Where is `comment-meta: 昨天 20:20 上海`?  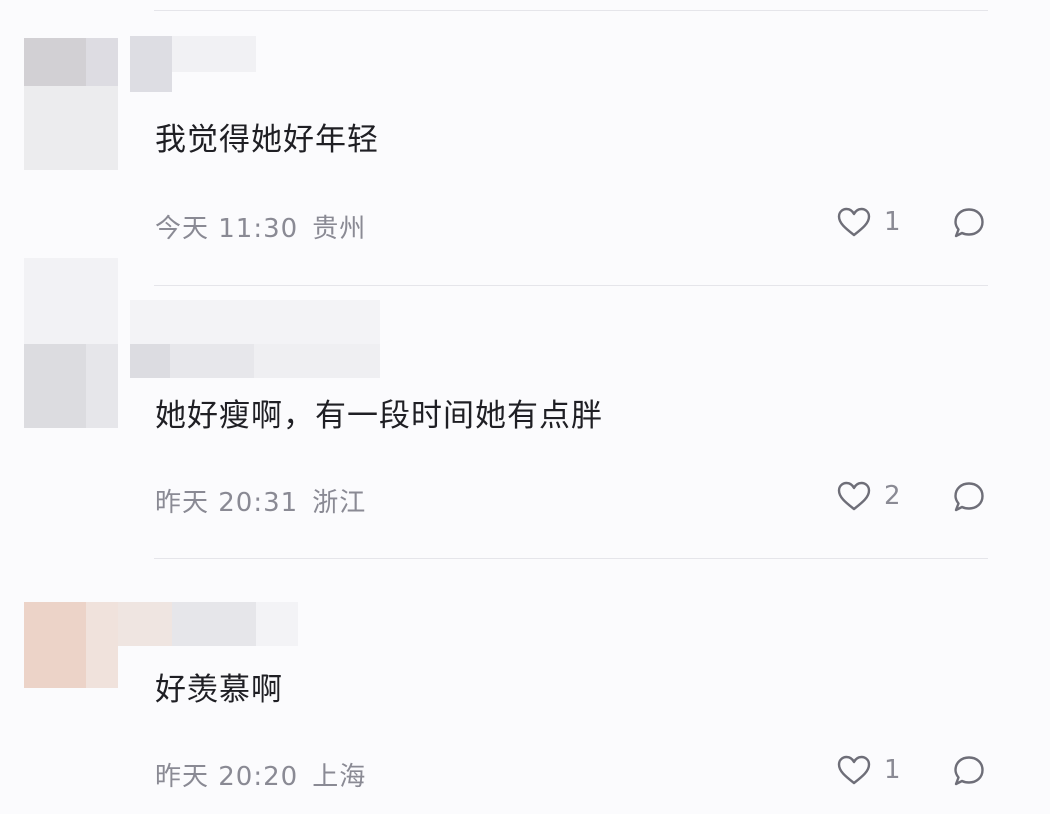 comment-meta: 昨天 20:20 上海 is located at coordinates (267, 774).